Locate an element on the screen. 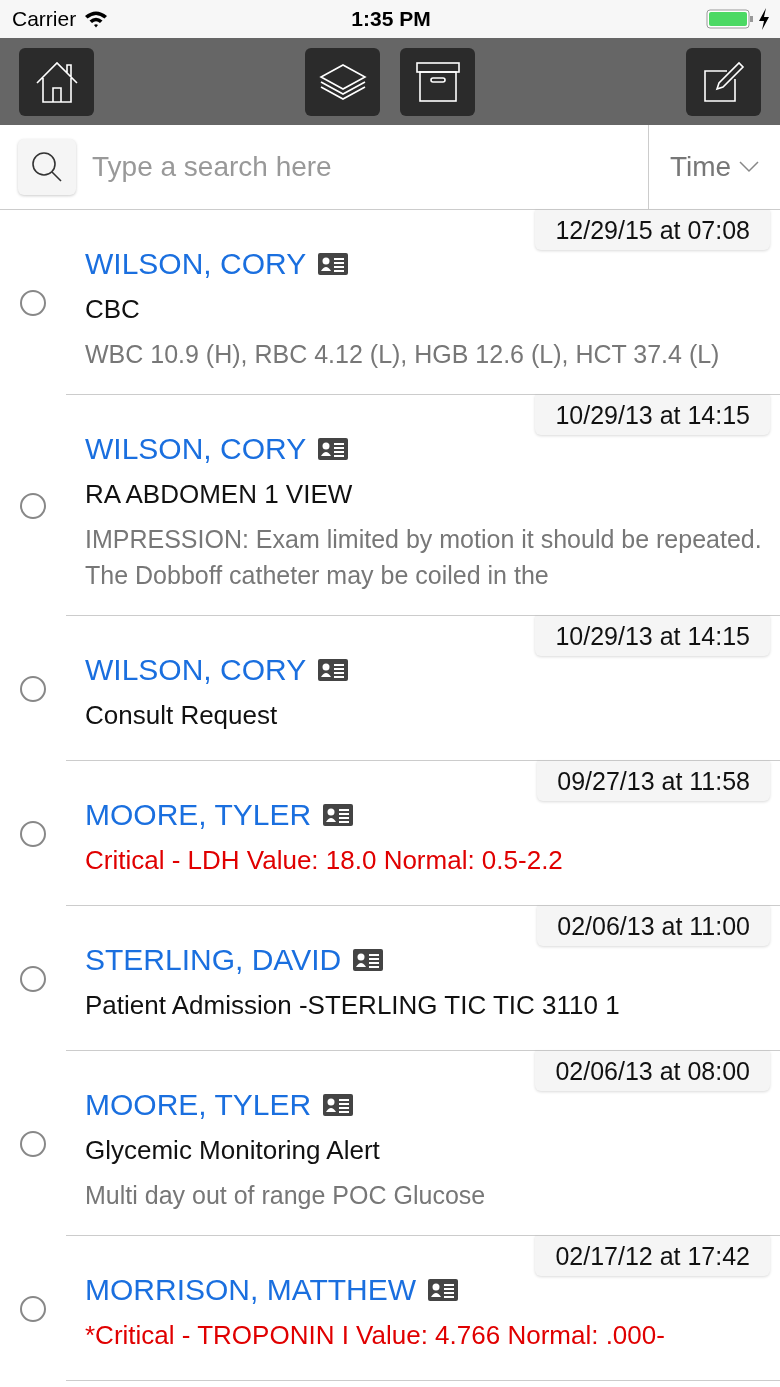  patient-name: STERLING, DAVID is located at coordinates (213, 960).